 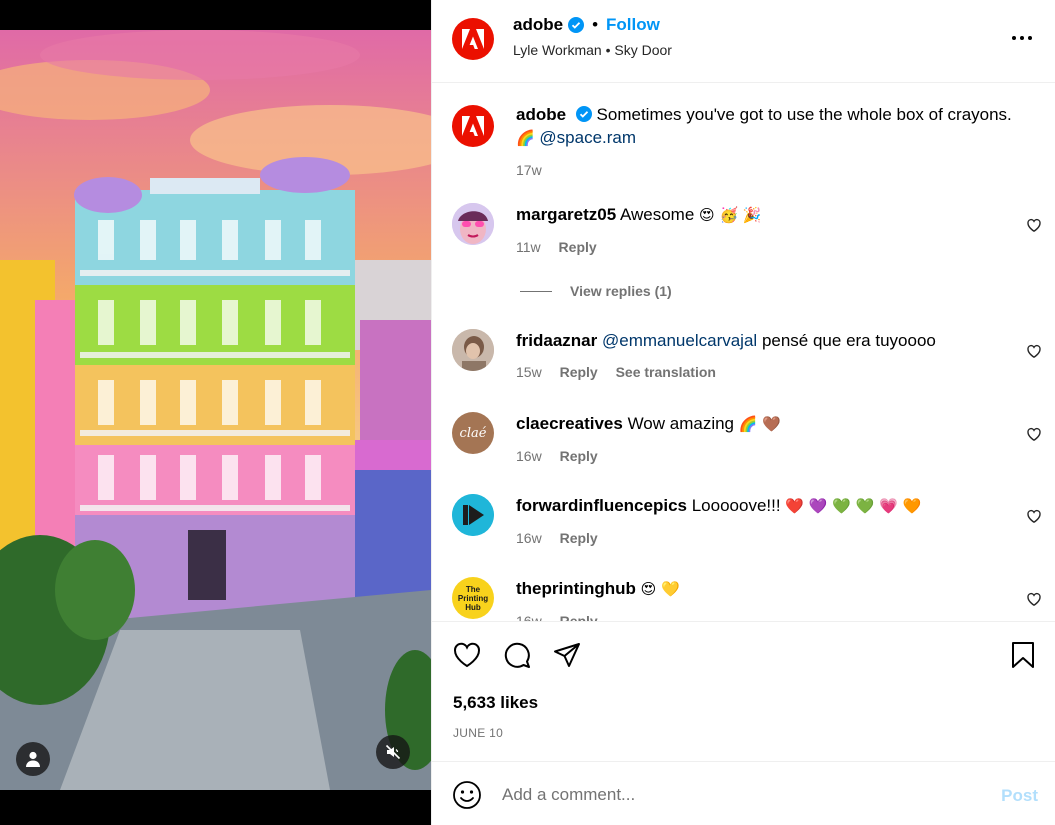 I want to click on comment-button, so click(x=517, y=655).